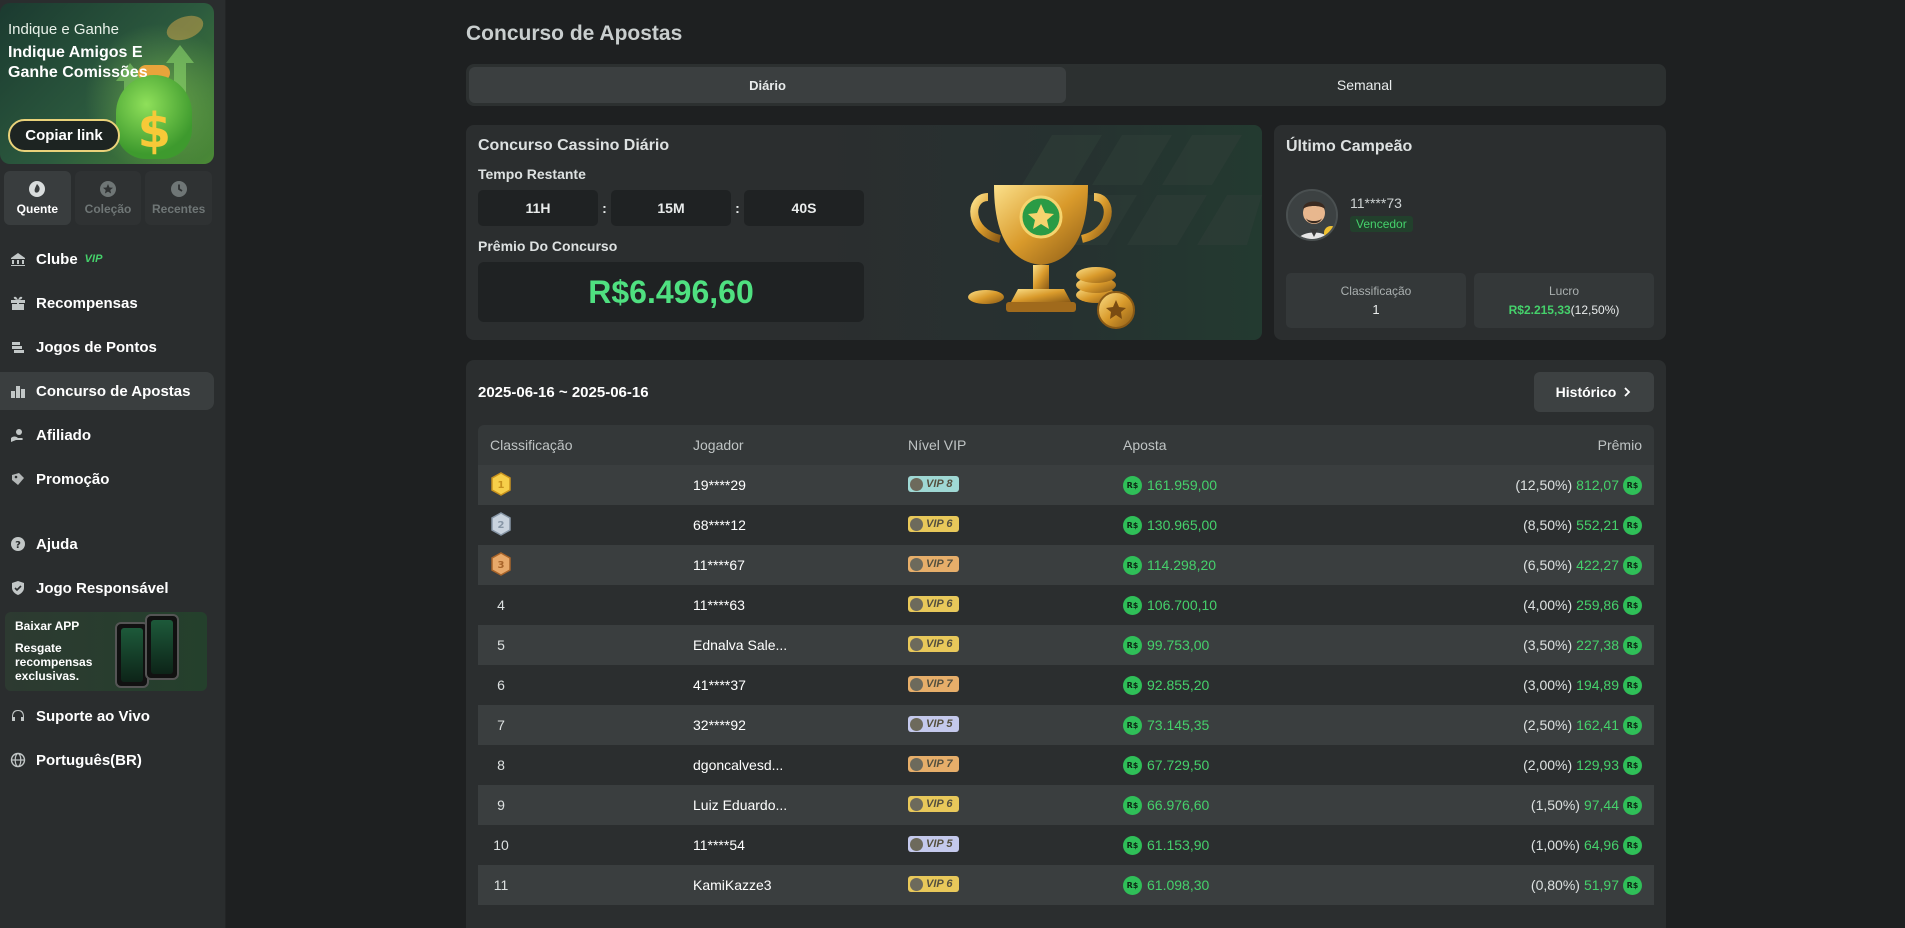  I want to click on col-vip: Nível VIP, so click(937, 445).